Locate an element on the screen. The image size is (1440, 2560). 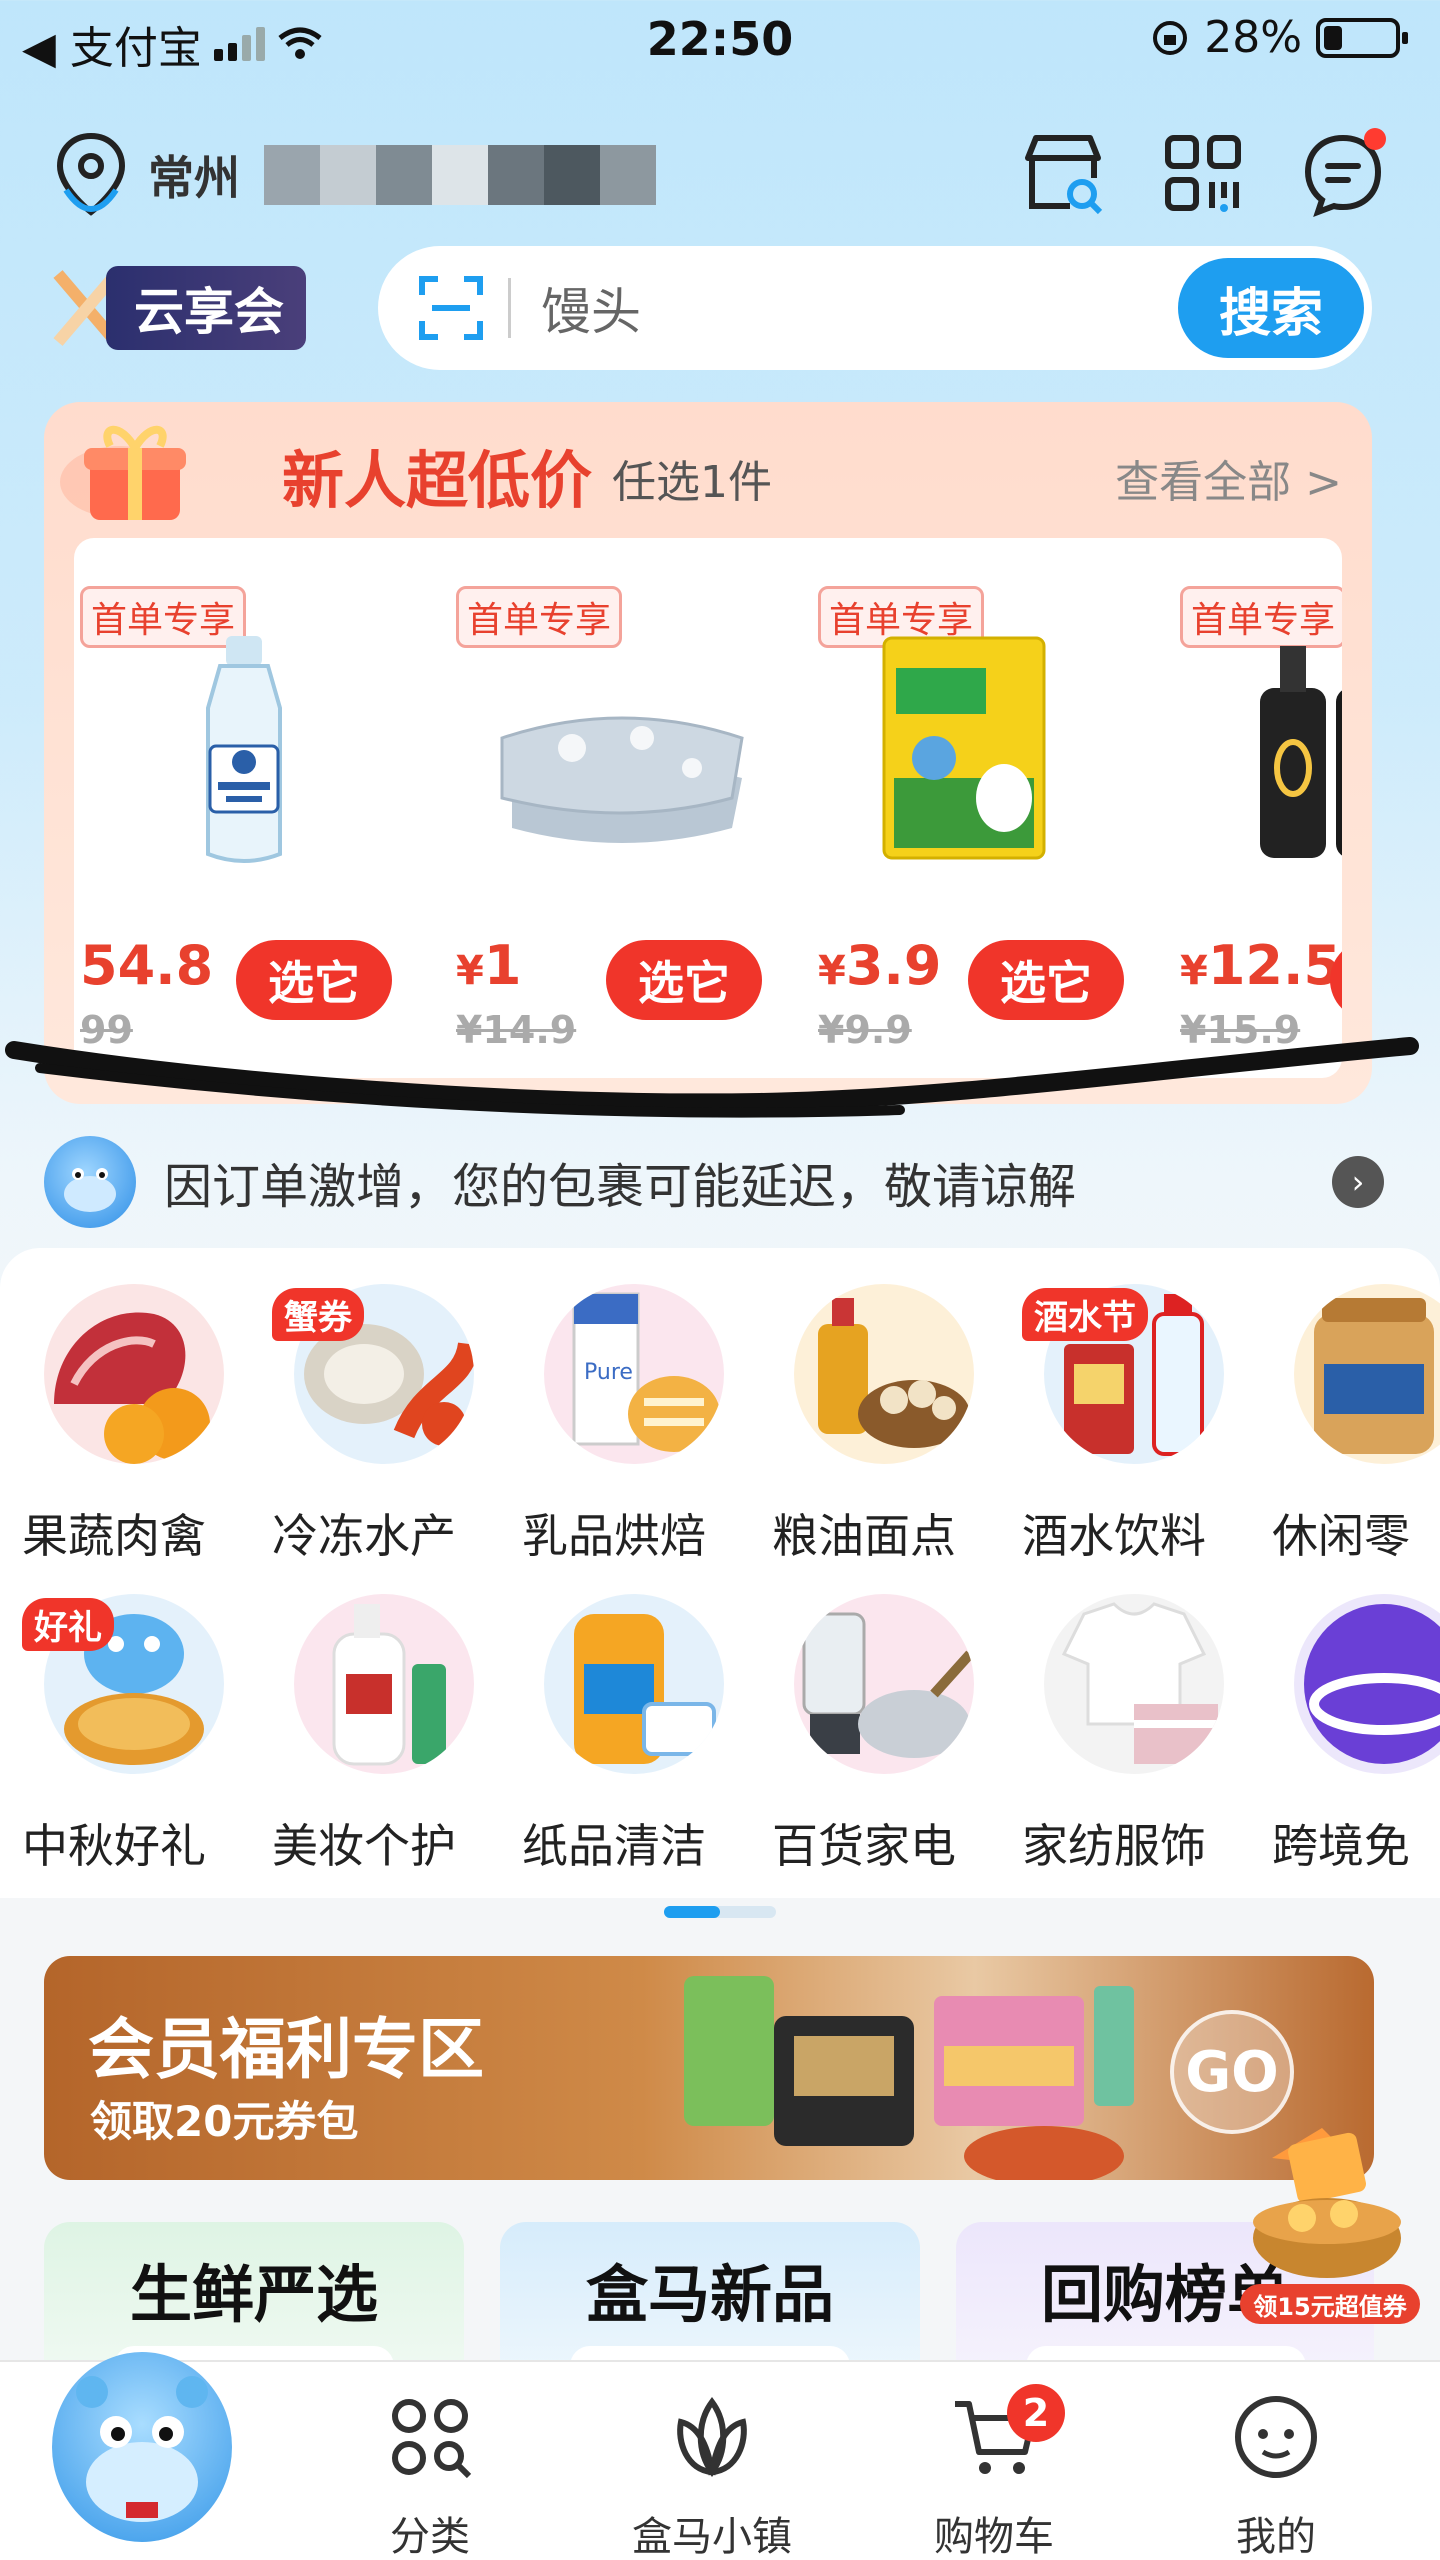
message-icon is located at coordinates (1343, 173).